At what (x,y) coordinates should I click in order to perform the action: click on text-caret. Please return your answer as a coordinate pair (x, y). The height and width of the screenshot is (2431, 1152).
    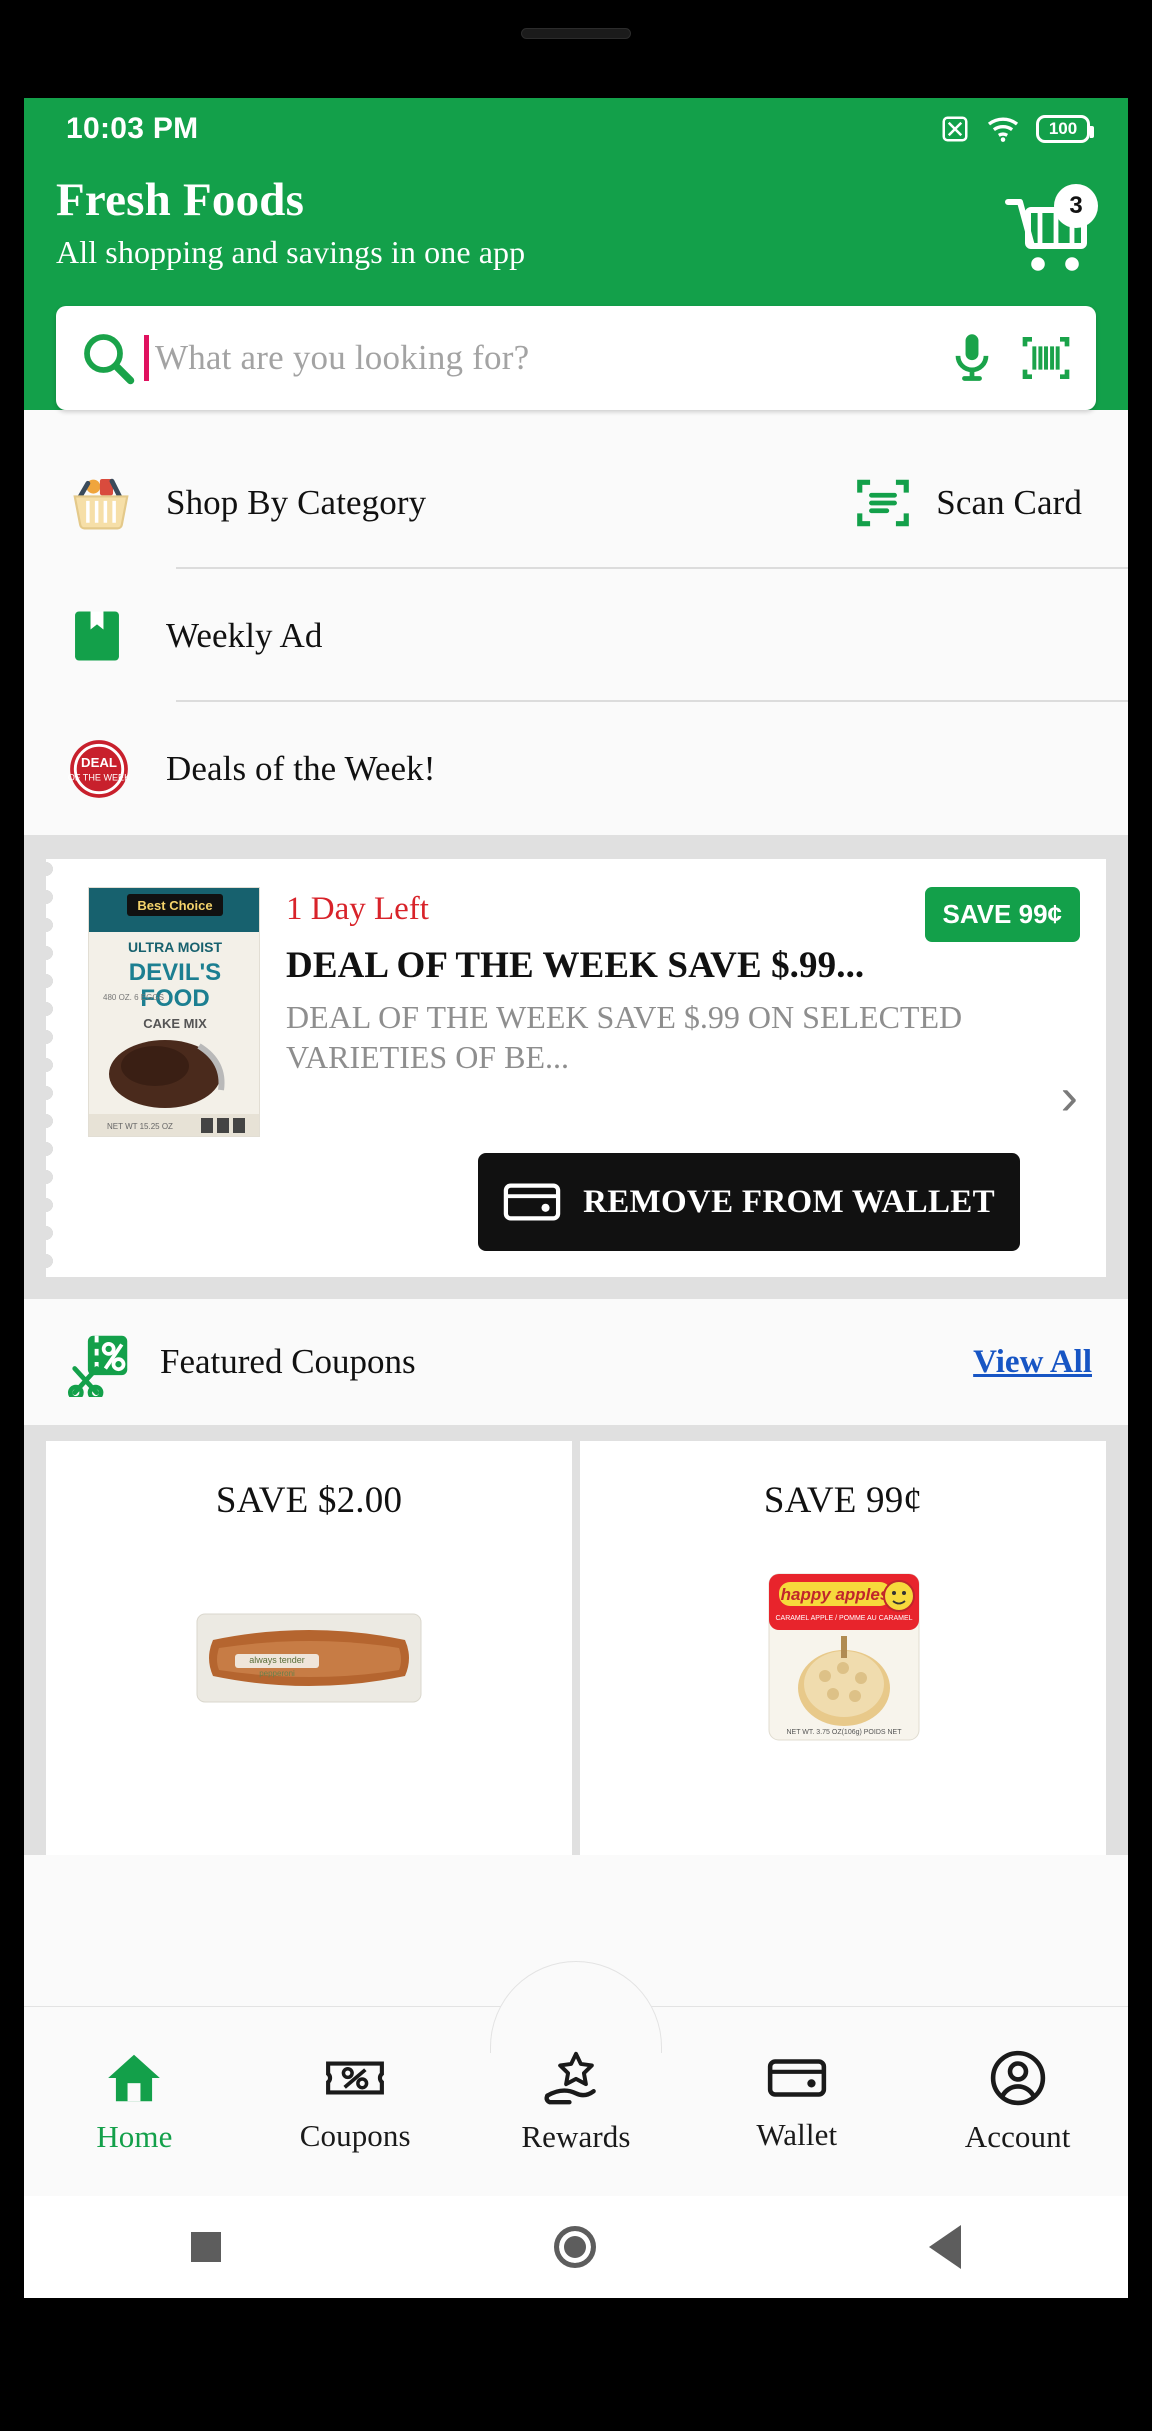
    Looking at the image, I should click on (146, 358).